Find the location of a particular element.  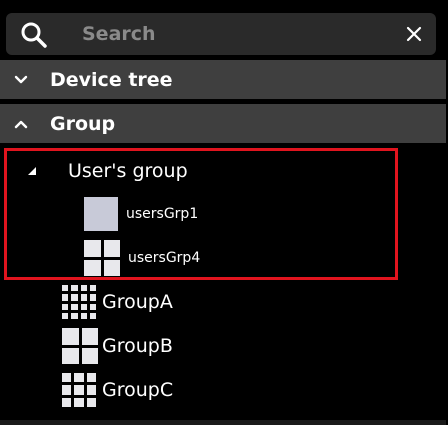

tree-item-groupa: GroupA is located at coordinates (117, 302).